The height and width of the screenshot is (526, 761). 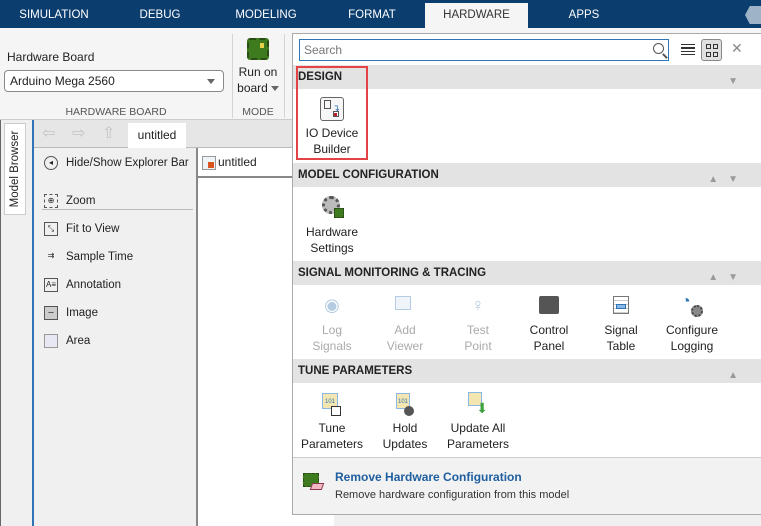 What do you see at coordinates (332, 226) in the screenshot?
I see `hardware-settings-button: Hardware Settings` at bounding box center [332, 226].